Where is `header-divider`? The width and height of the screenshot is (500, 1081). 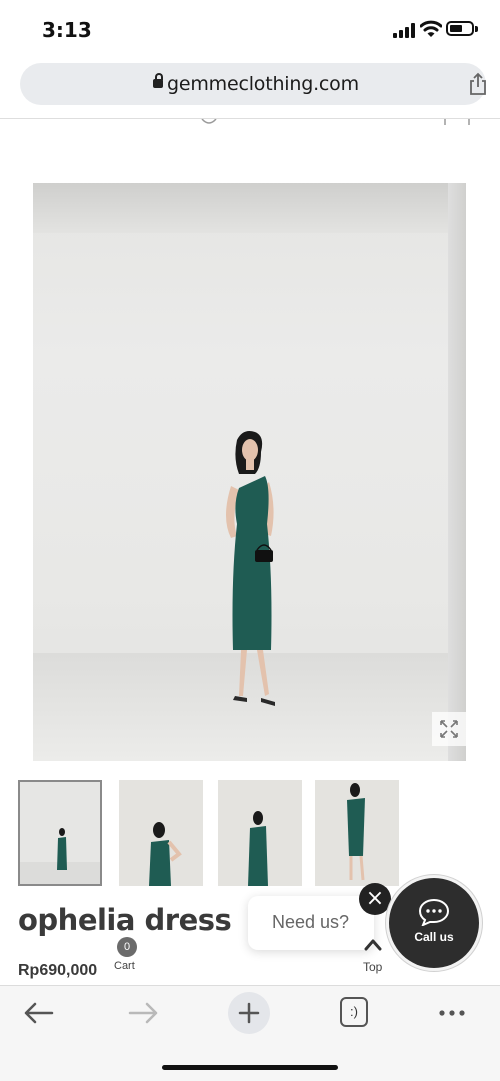 header-divider is located at coordinates (250, 118).